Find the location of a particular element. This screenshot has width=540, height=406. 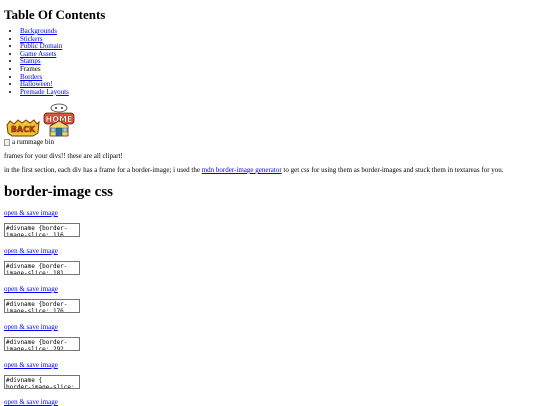

toc-link-premade-layouts: Premade Layouts is located at coordinates (44, 92).